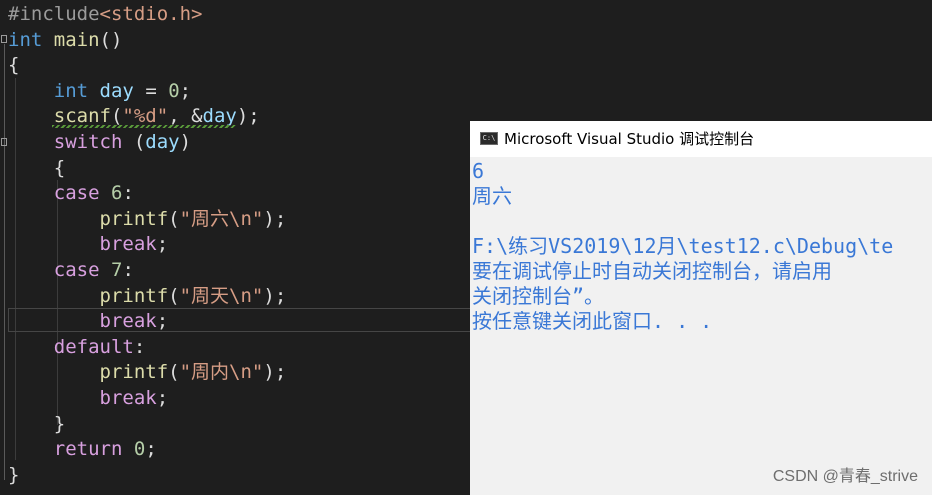 This screenshot has width=932, height=495. Describe the element at coordinates (478, 171) in the screenshot. I see `console-output-line: 6` at that location.